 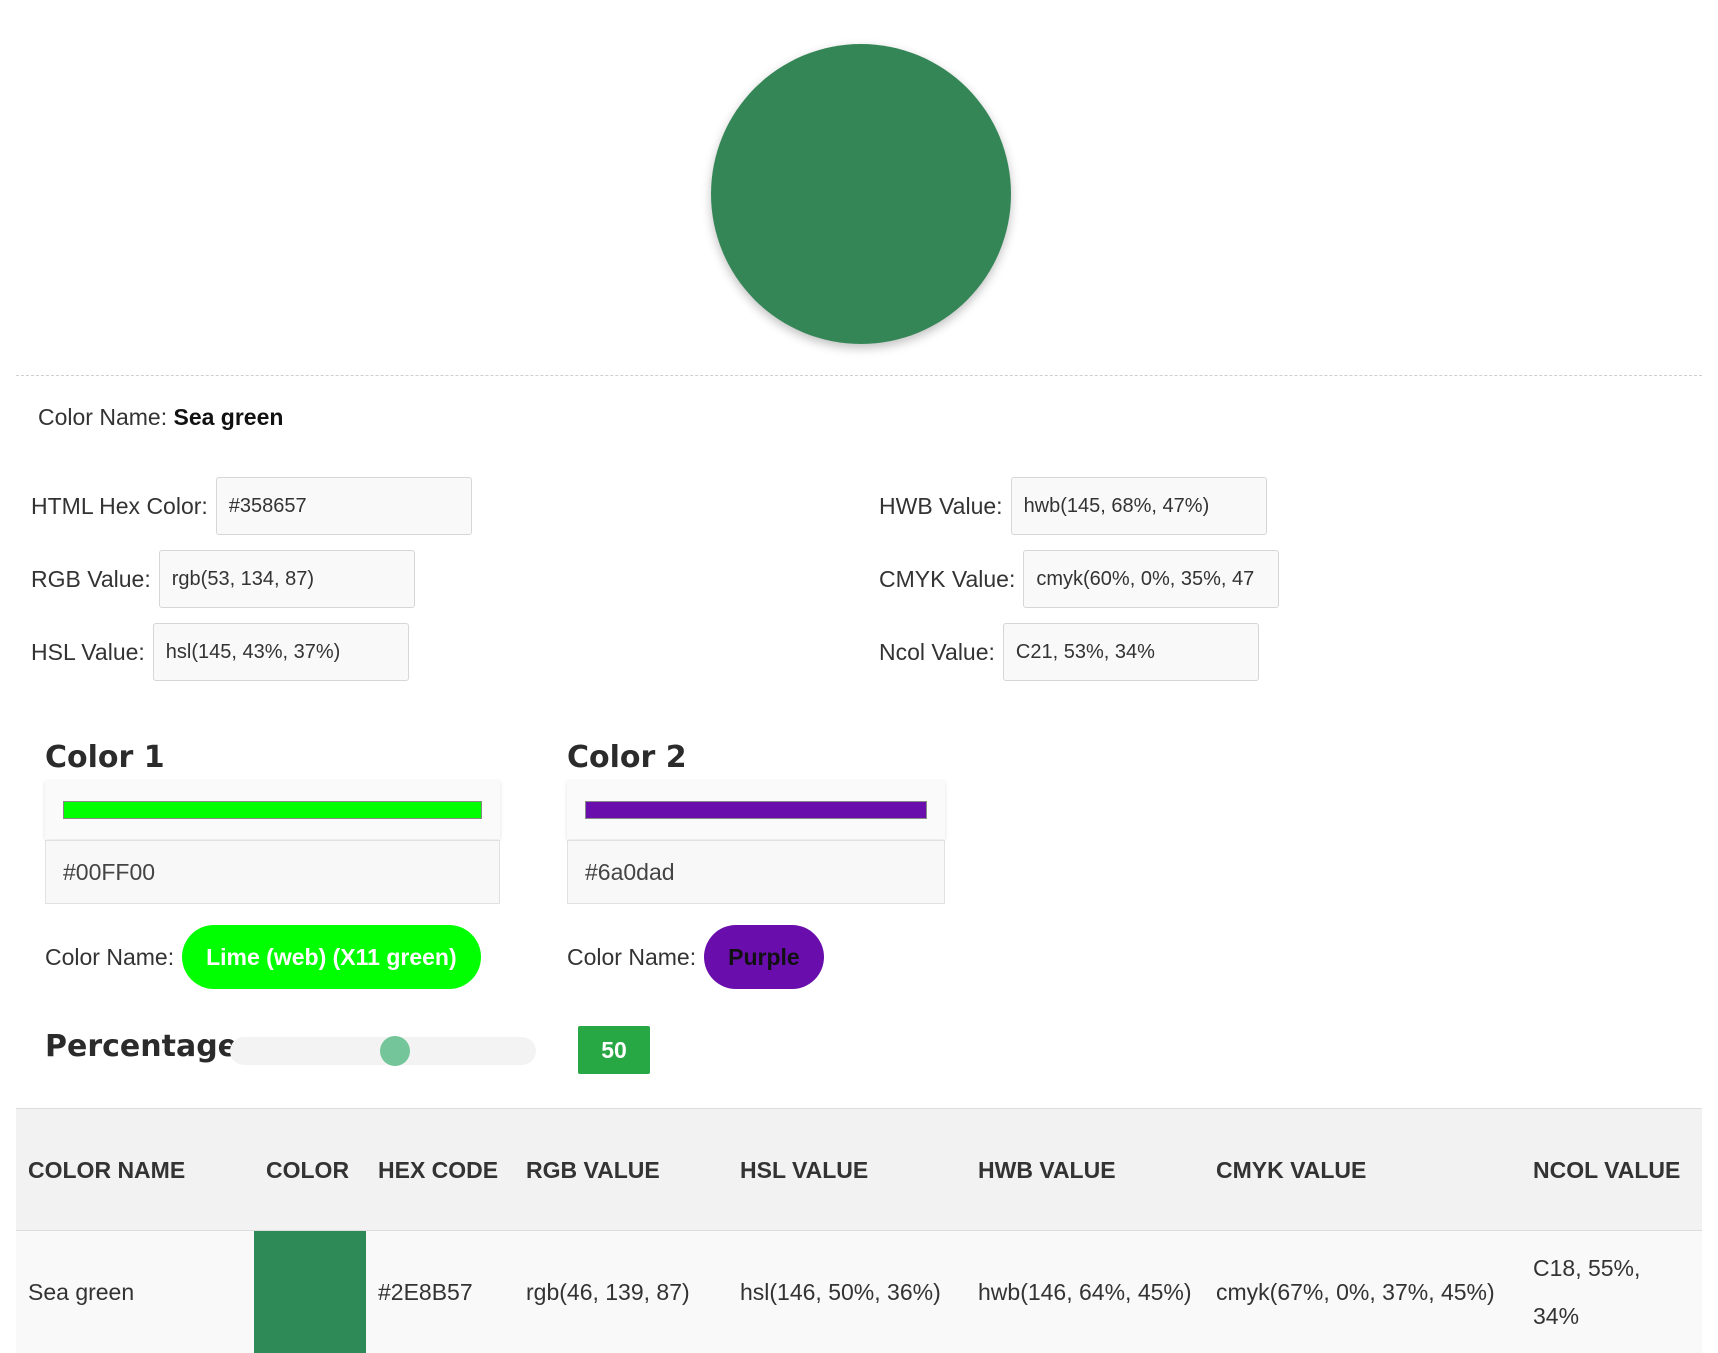 What do you see at coordinates (847, 1169) in the screenshot?
I see `col-header-hsl-value: HSL VALUE` at bounding box center [847, 1169].